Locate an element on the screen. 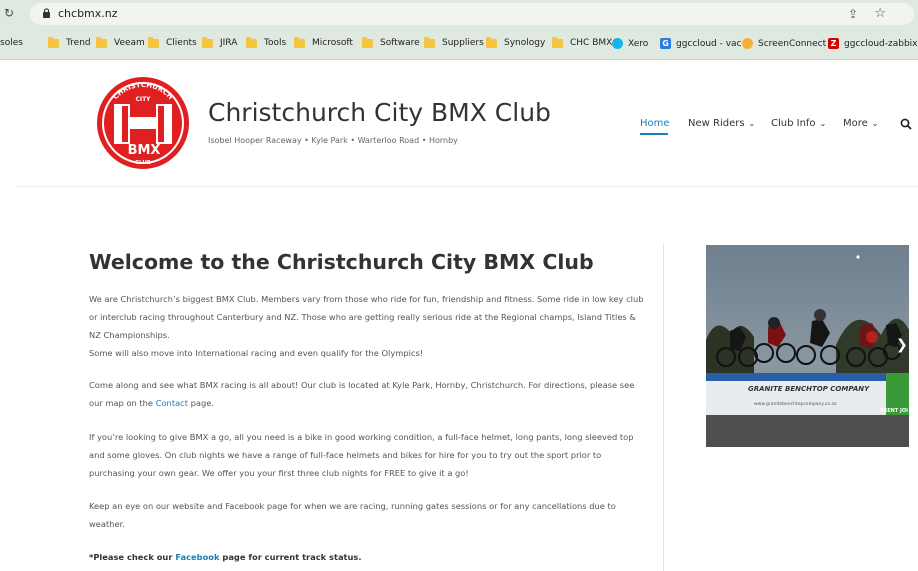  banner-url: www.granitebenchtopcompany.co.nz is located at coordinates (795, 404).